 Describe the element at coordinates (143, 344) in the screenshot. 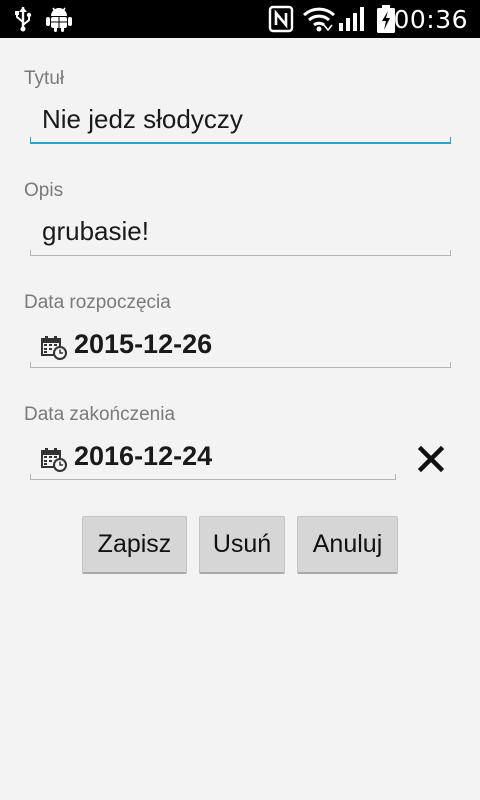

I see `start-date-value: 2015-12-26` at that location.